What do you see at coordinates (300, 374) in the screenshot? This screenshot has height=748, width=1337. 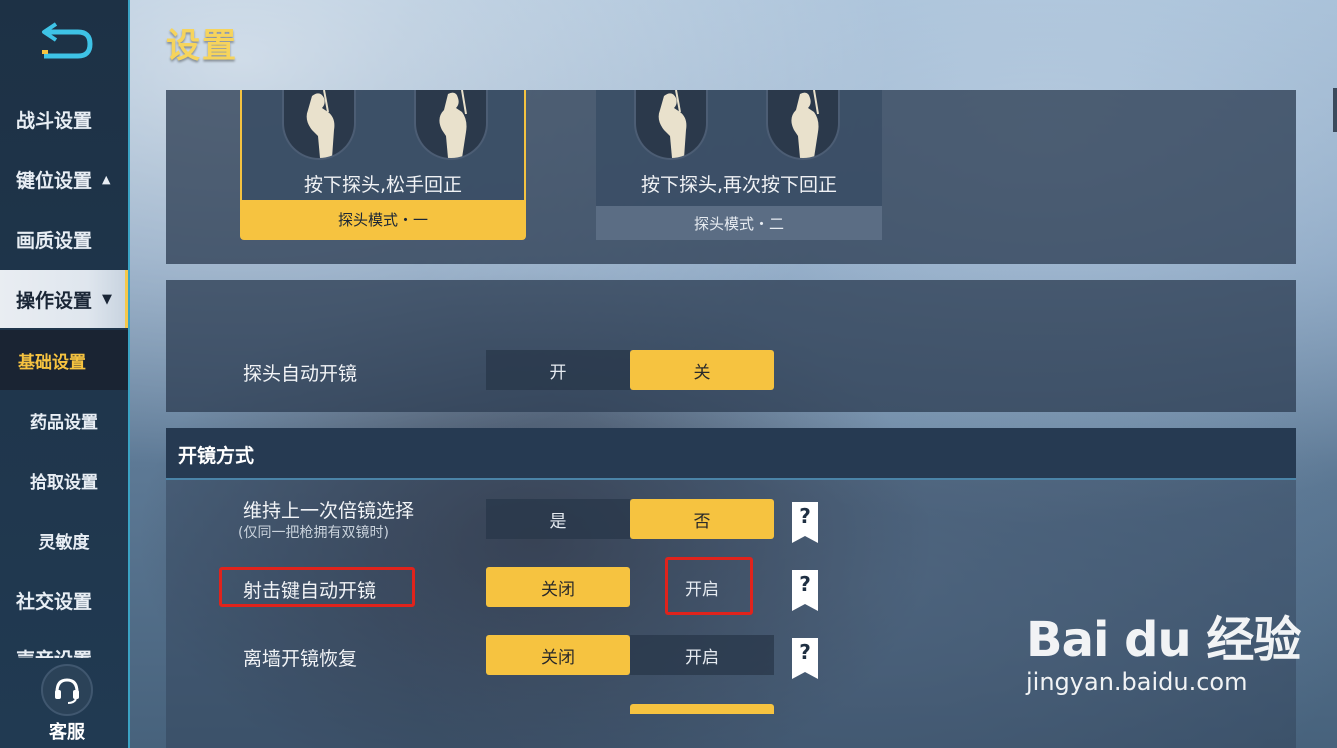 I see `peek-auto-scope-label: 探头自动开镜` at bounding box center [300, 374].